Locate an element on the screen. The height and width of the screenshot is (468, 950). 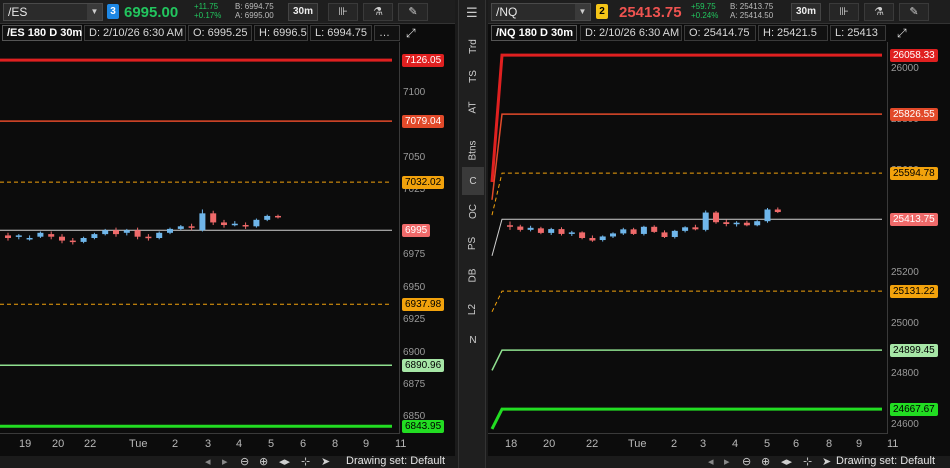
price-level-tag: 6937.98 is located at coordinates (423, 305).